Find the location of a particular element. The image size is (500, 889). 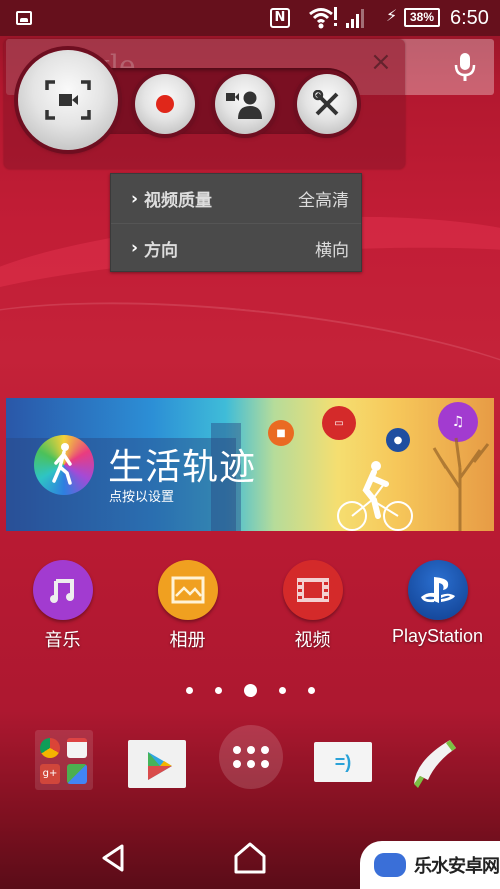

screen-video-icon is located at coordinates (68, 100).